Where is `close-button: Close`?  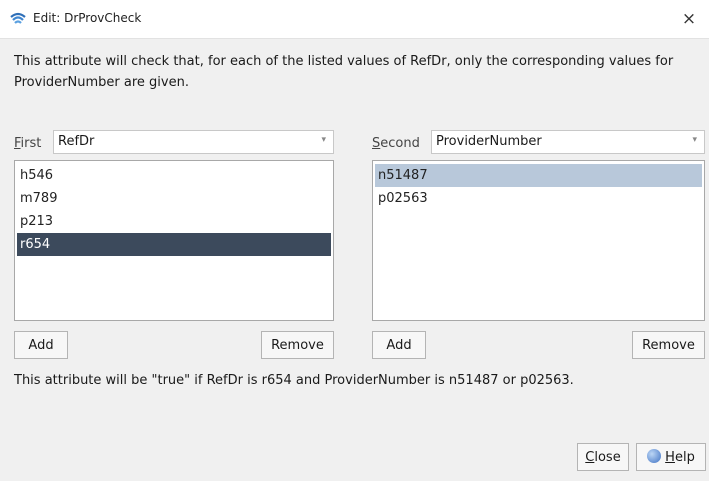 close-button: Close is located at coordinates (603, 457).